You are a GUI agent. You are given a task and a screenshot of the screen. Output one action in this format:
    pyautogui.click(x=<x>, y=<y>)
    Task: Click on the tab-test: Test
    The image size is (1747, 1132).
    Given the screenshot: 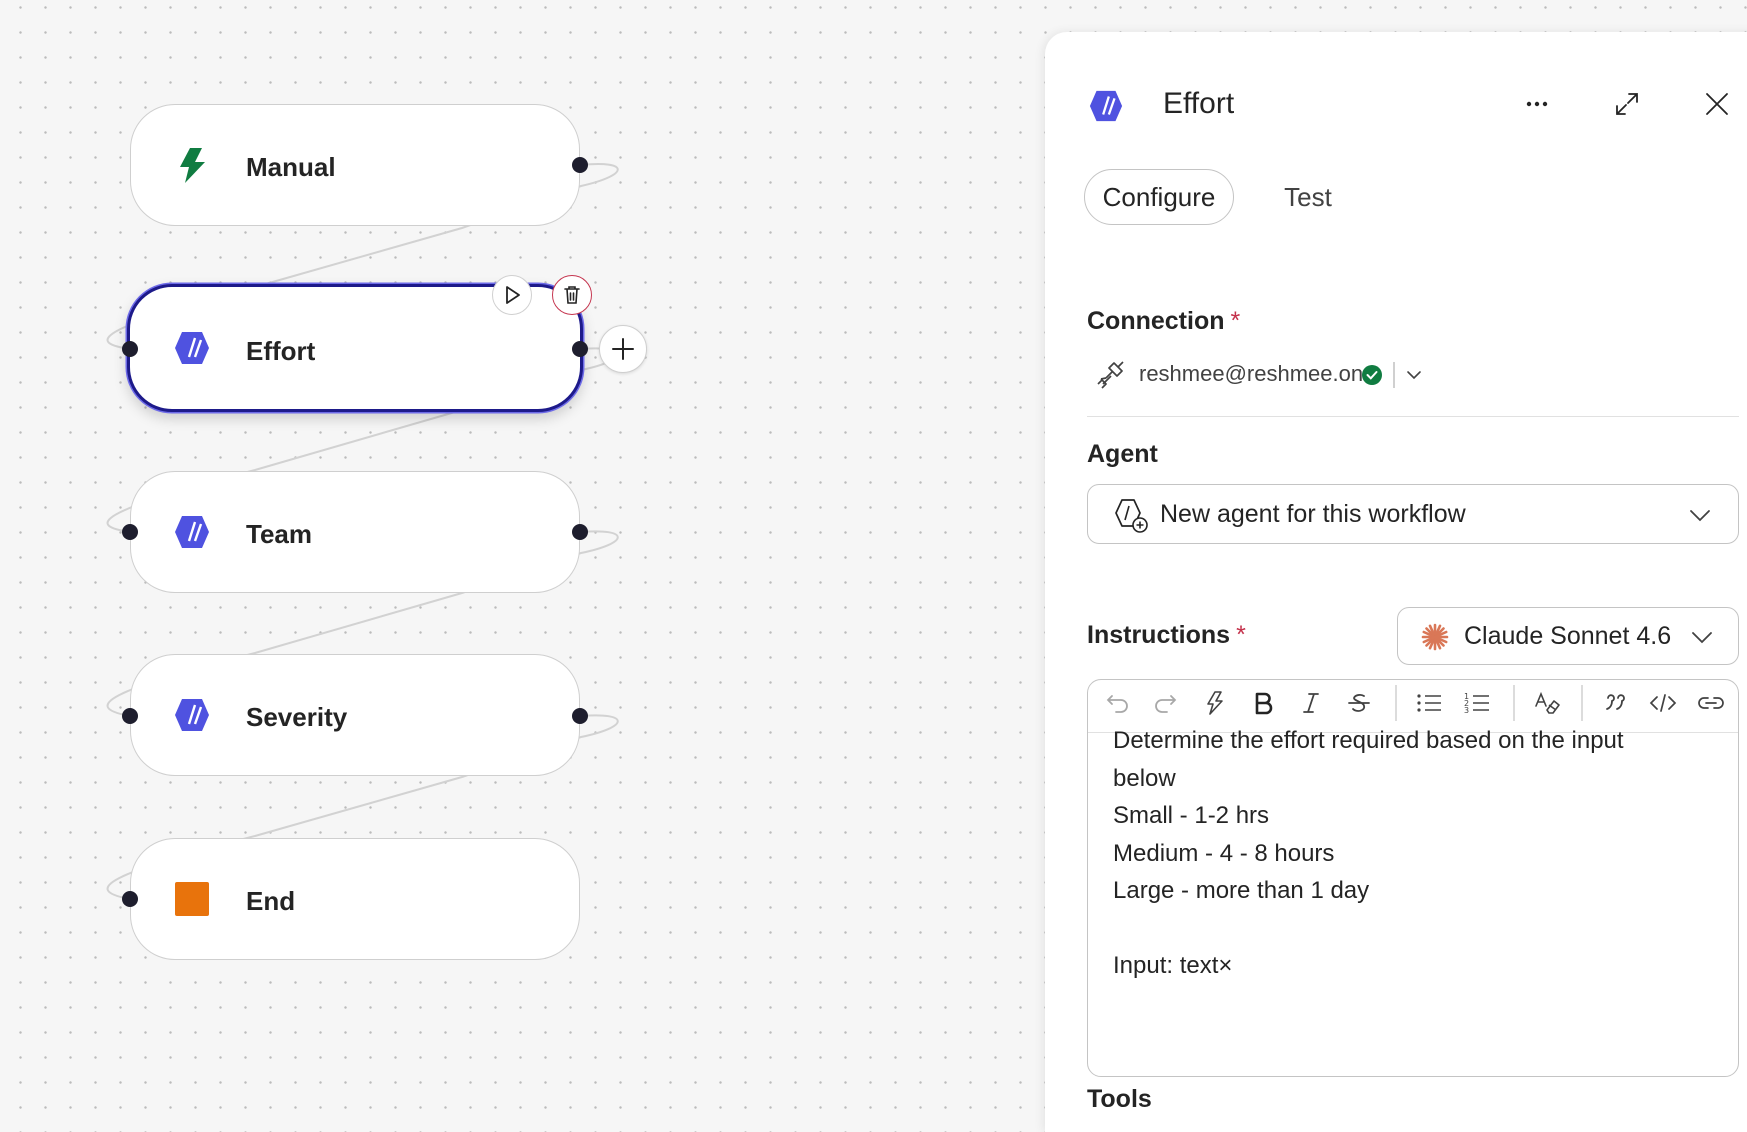 What is the action you would take?
    pyautogui.click(x=1308, y=197)
    